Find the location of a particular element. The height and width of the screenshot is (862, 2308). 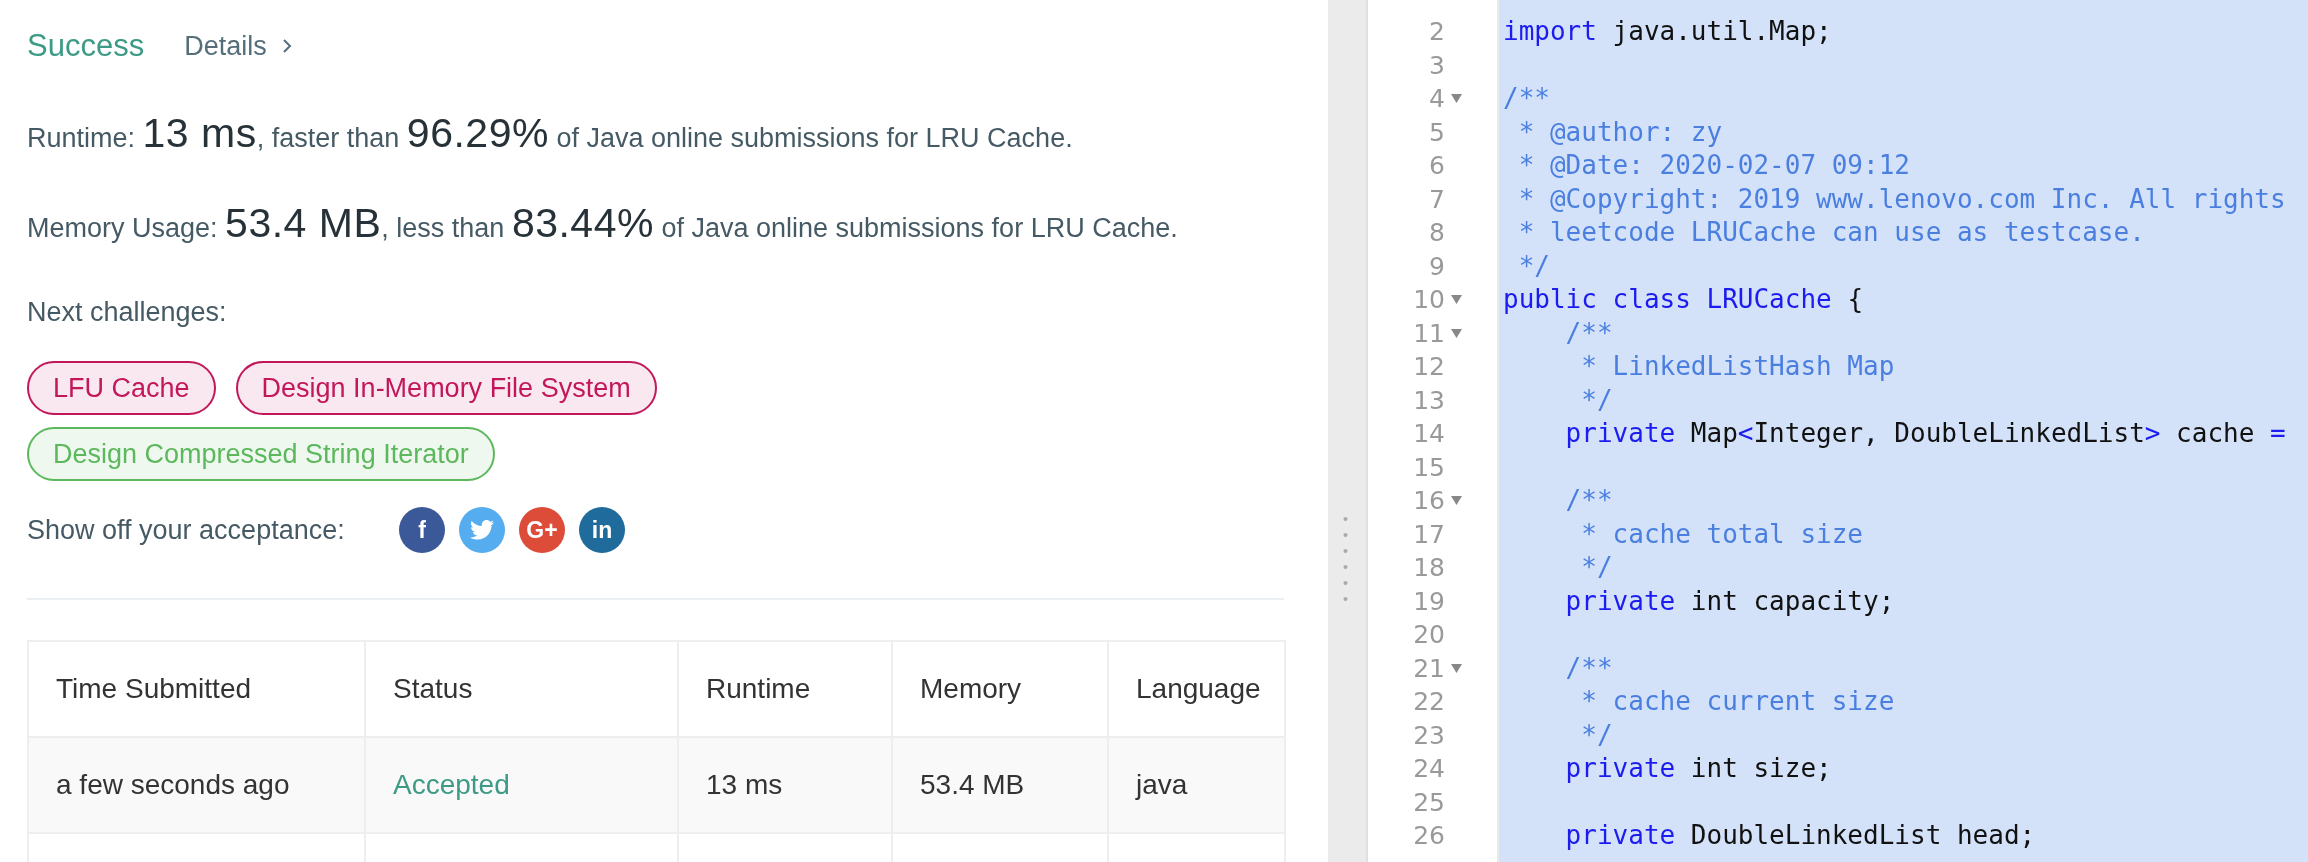

bird-icon is located at coordinates (482, 530).